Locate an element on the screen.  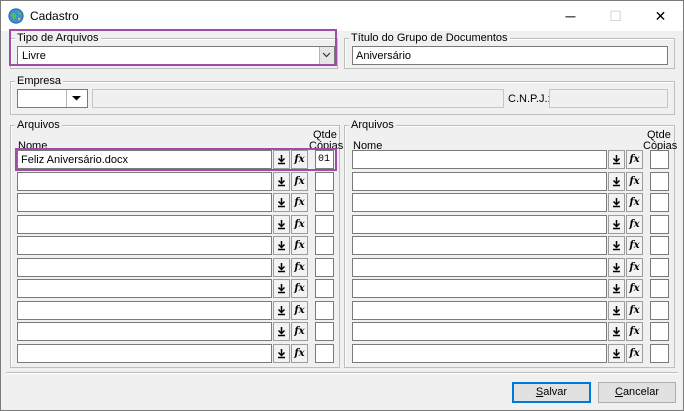
titulo-grupo-input: Aniversário is located at coordinates (510, 55).